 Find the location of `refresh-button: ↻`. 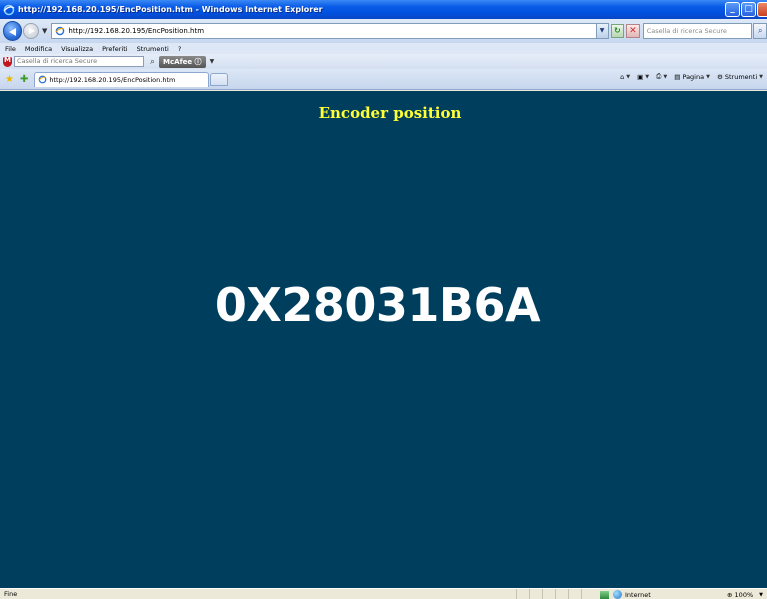

refresh-button: ↻ is located at coordinates (617, 31).